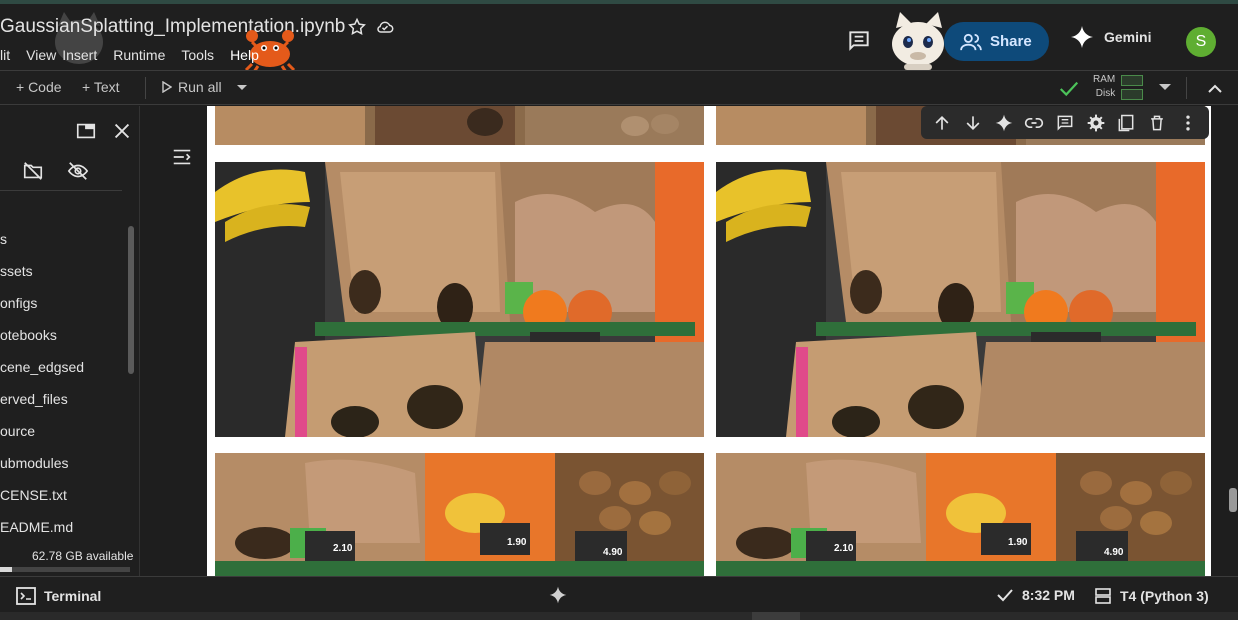 This screenshot has width=1238, height=620. I want to click on terminal-button: Terminal, so click(58, 596).